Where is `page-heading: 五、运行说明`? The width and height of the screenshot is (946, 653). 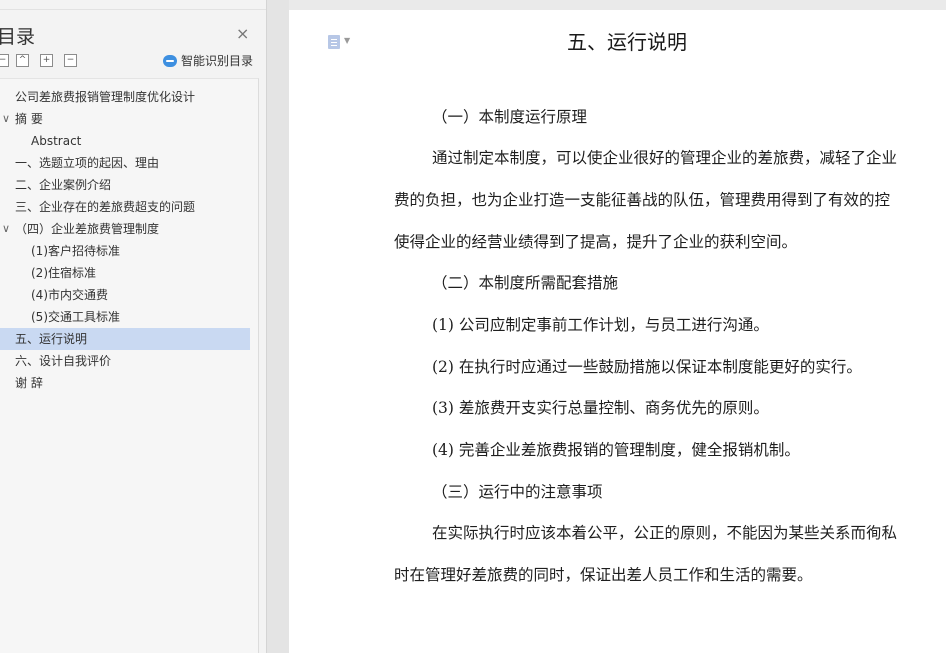
page-heading: 五、运行说明 is located at coordinates (627, 42).